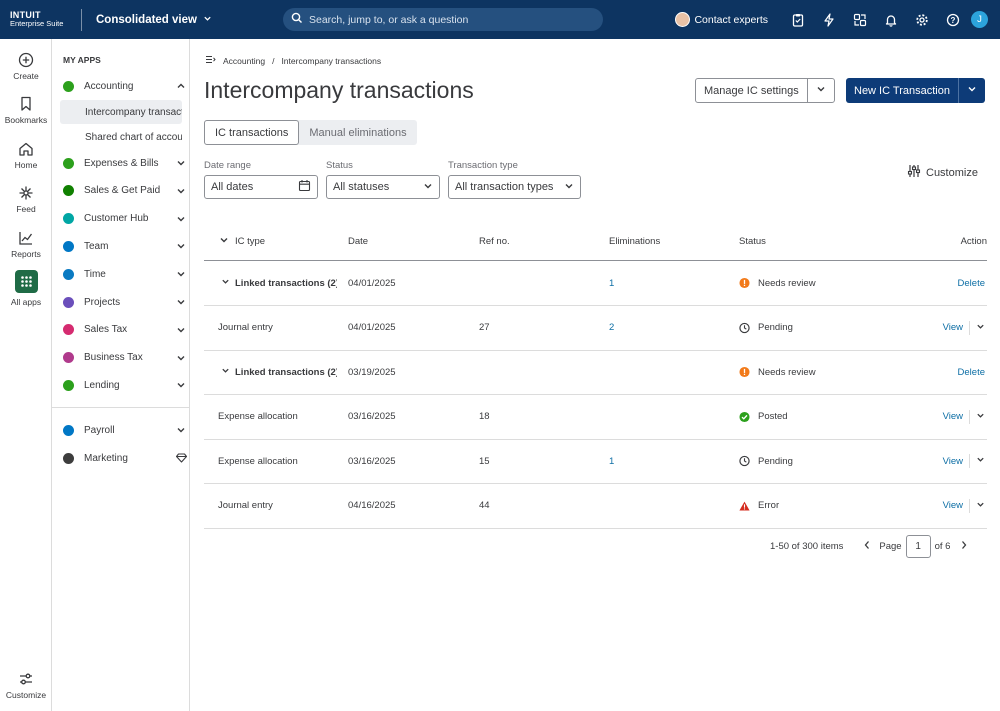  What do you see at coordinates (125, 191) in the screenshot?
I see `sidebar-item-sales-get-paid: Sales & Get Paid` at bounding box center [125, 191].